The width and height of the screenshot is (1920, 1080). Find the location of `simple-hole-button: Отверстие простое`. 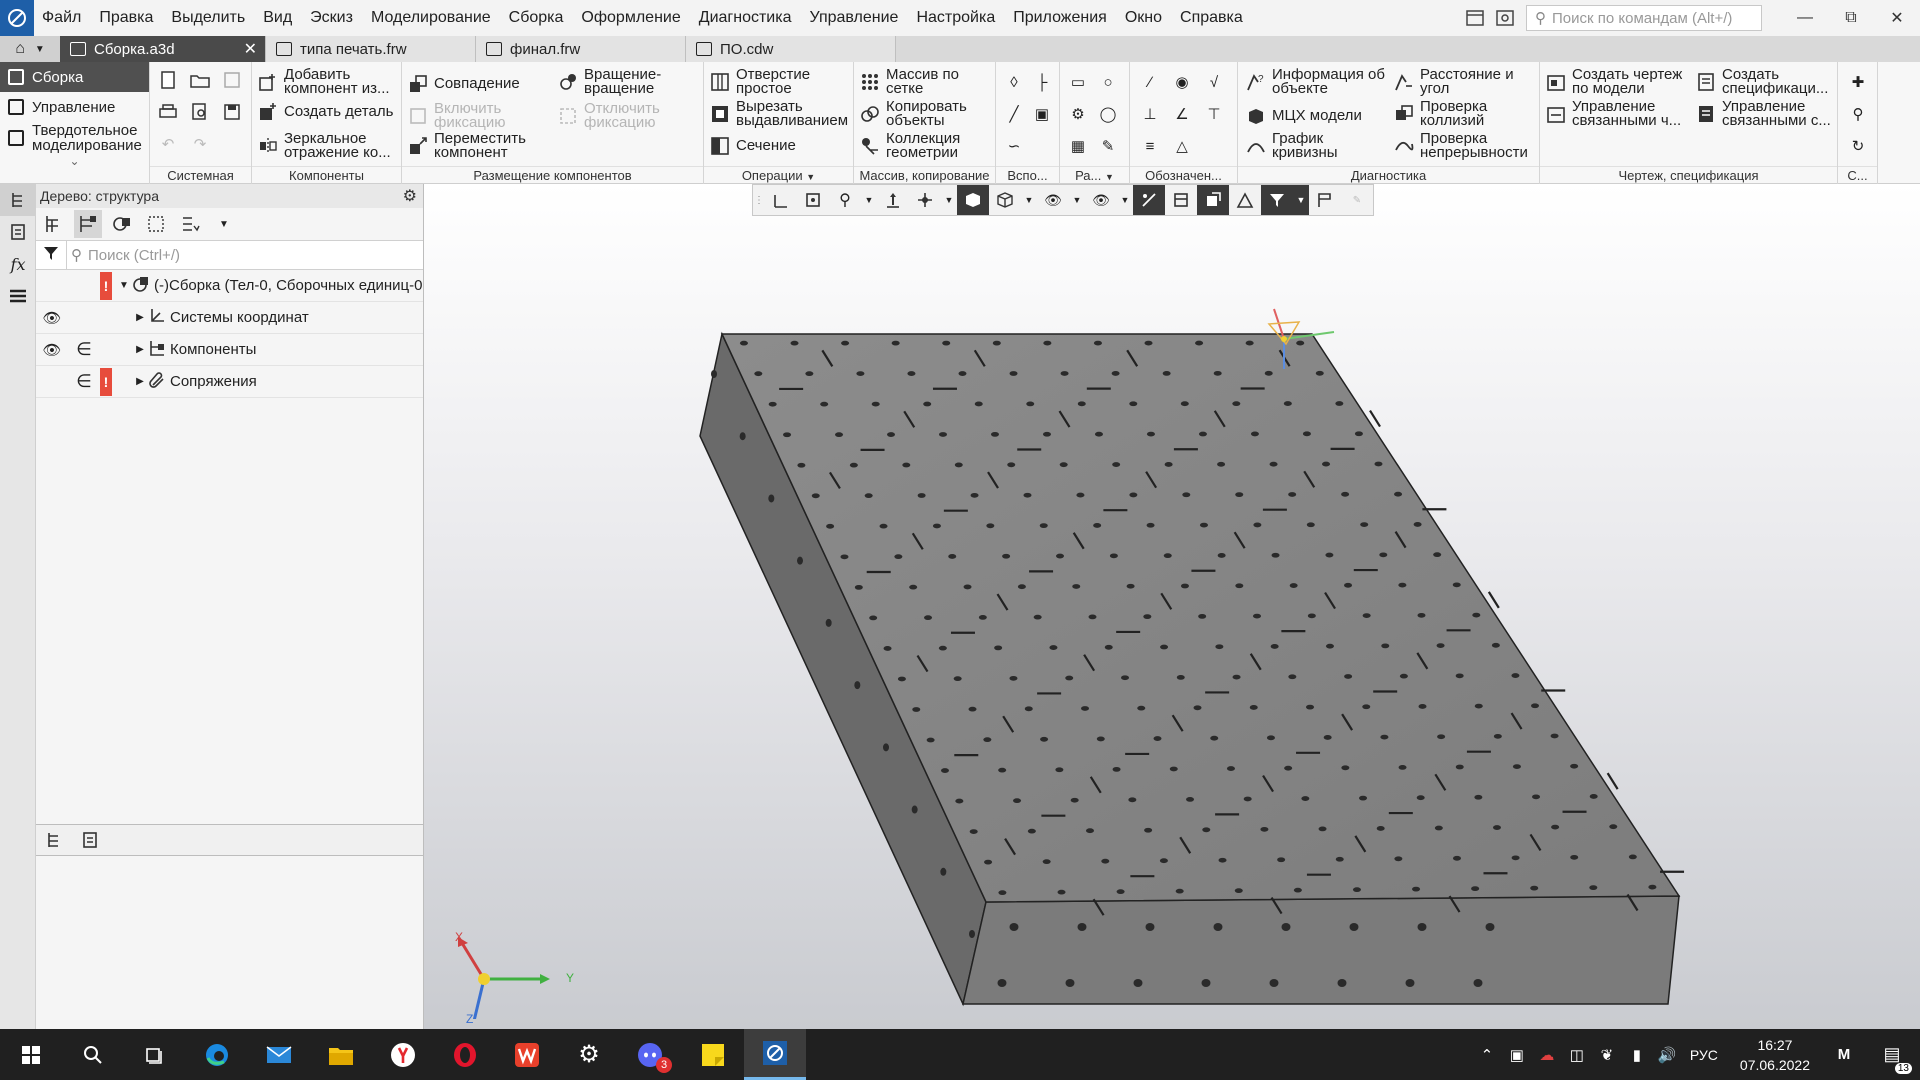

simple-hole-button: Отверстие простое is located at coordinates (781, 81).